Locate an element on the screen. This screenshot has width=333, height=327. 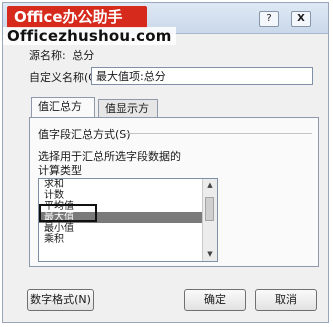
list-item-count: 计数 is located at coordinates (128, 195).